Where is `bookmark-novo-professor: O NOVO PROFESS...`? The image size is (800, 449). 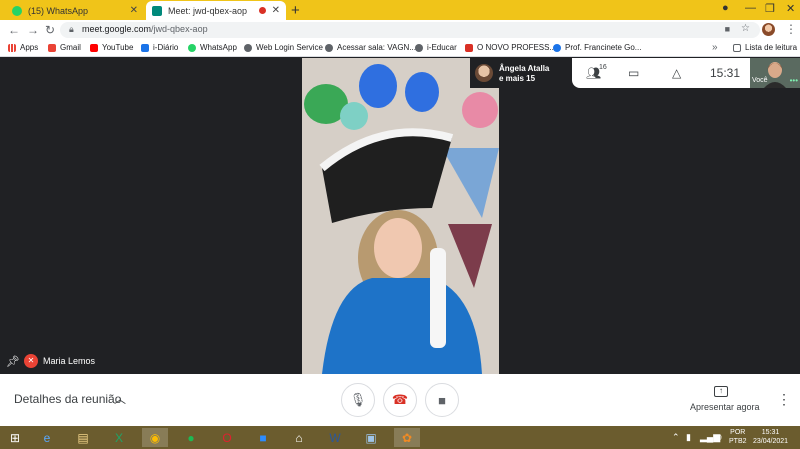
bookmark-novo-professor: O NOVO PROFESS... is located at coordinates (510, 47).